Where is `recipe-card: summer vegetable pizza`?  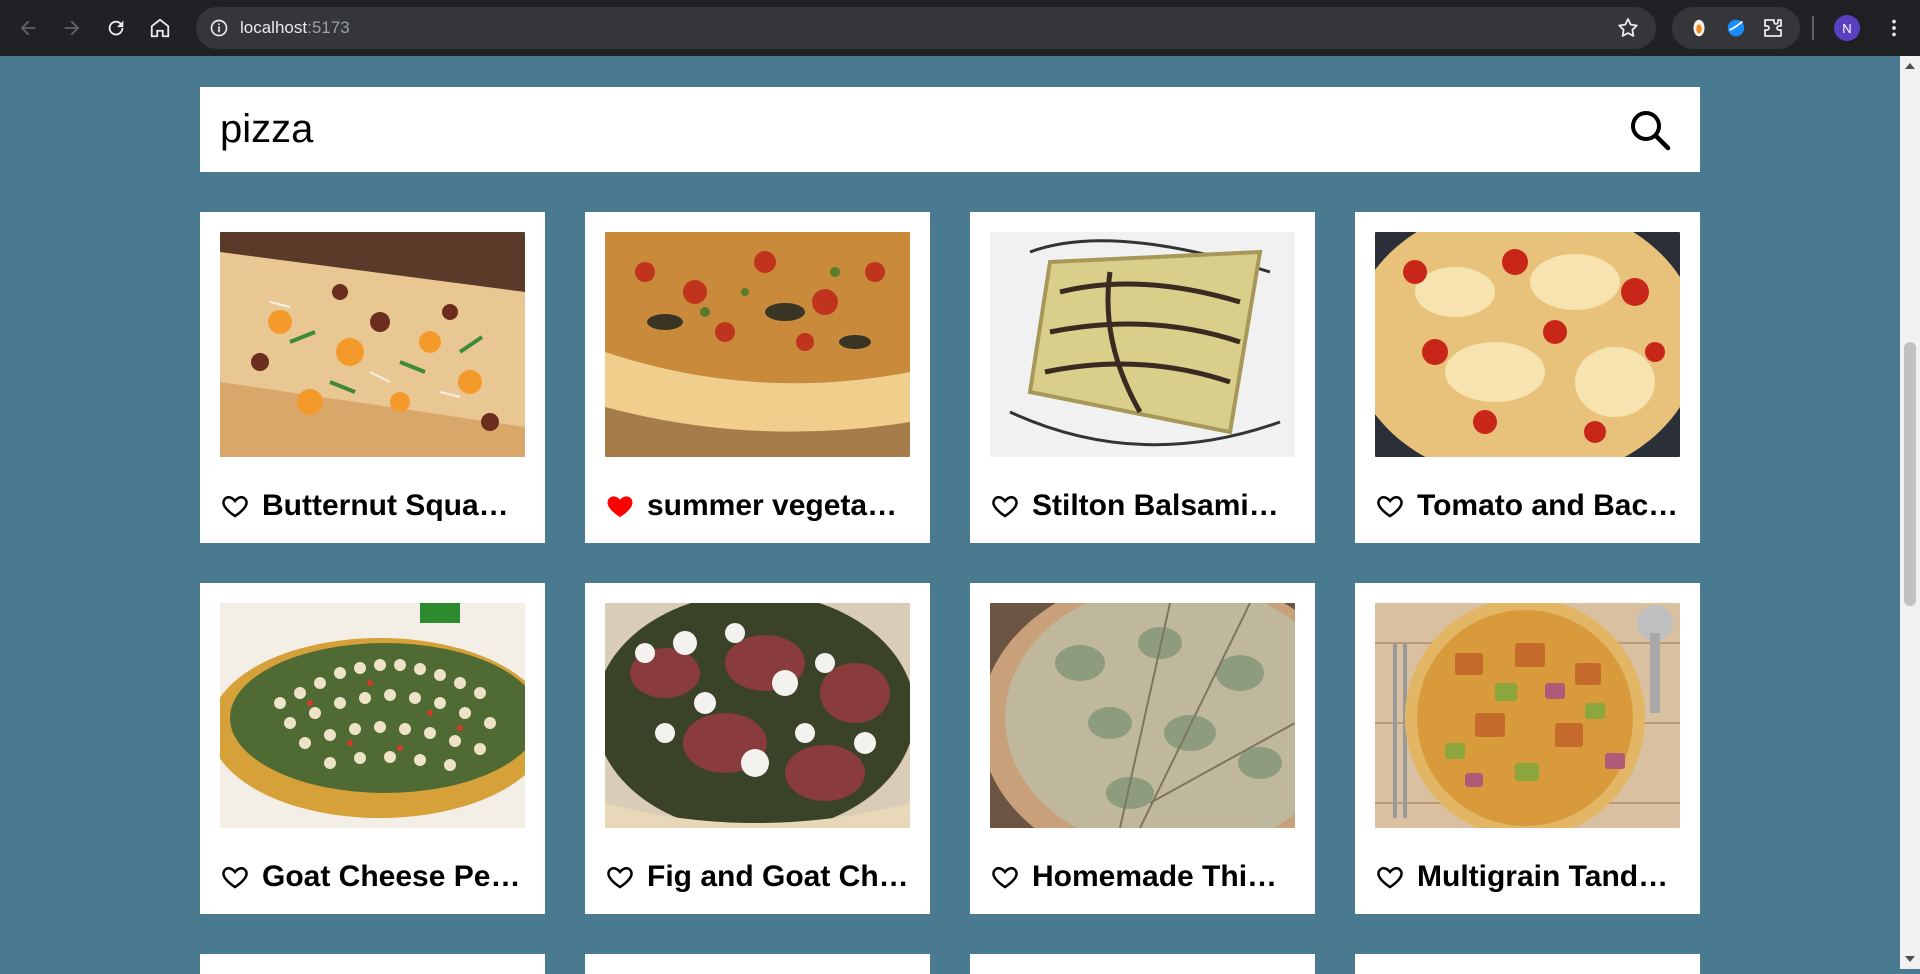
recipe-card: summer vegetable pizza is located at coordinates (757, 377).